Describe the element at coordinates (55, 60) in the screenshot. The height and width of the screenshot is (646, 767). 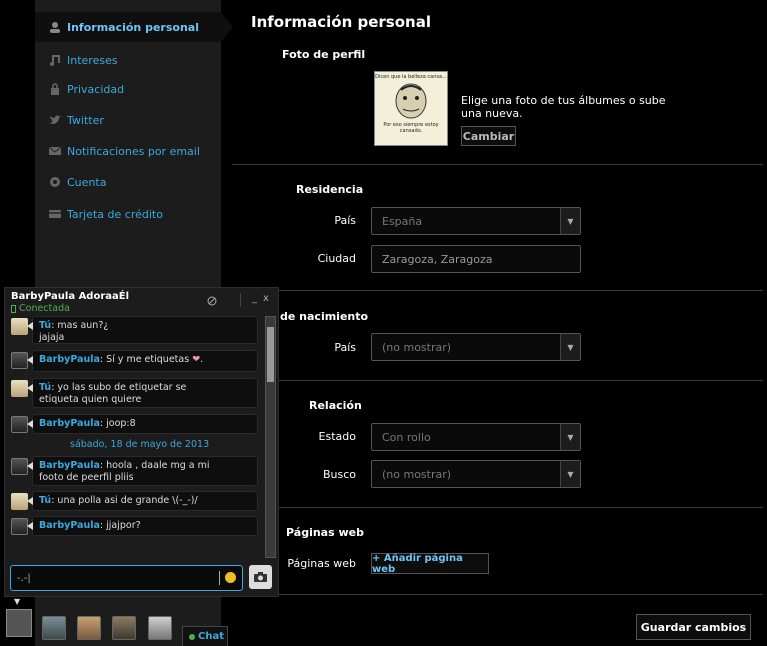
I see `music-icon` at that location.